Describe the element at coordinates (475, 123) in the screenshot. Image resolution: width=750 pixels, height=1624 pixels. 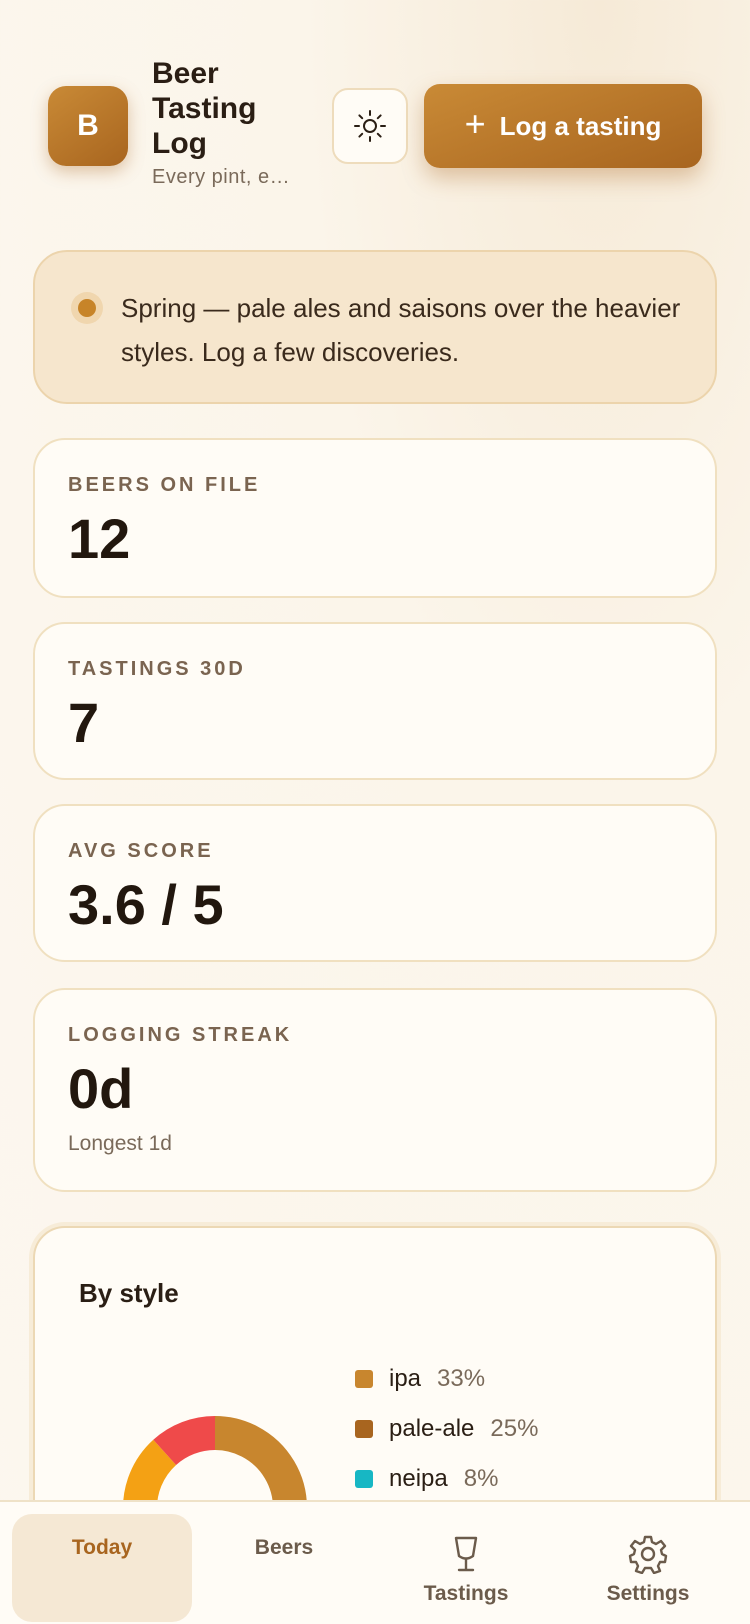
I see `plus-icon: +` at that location.